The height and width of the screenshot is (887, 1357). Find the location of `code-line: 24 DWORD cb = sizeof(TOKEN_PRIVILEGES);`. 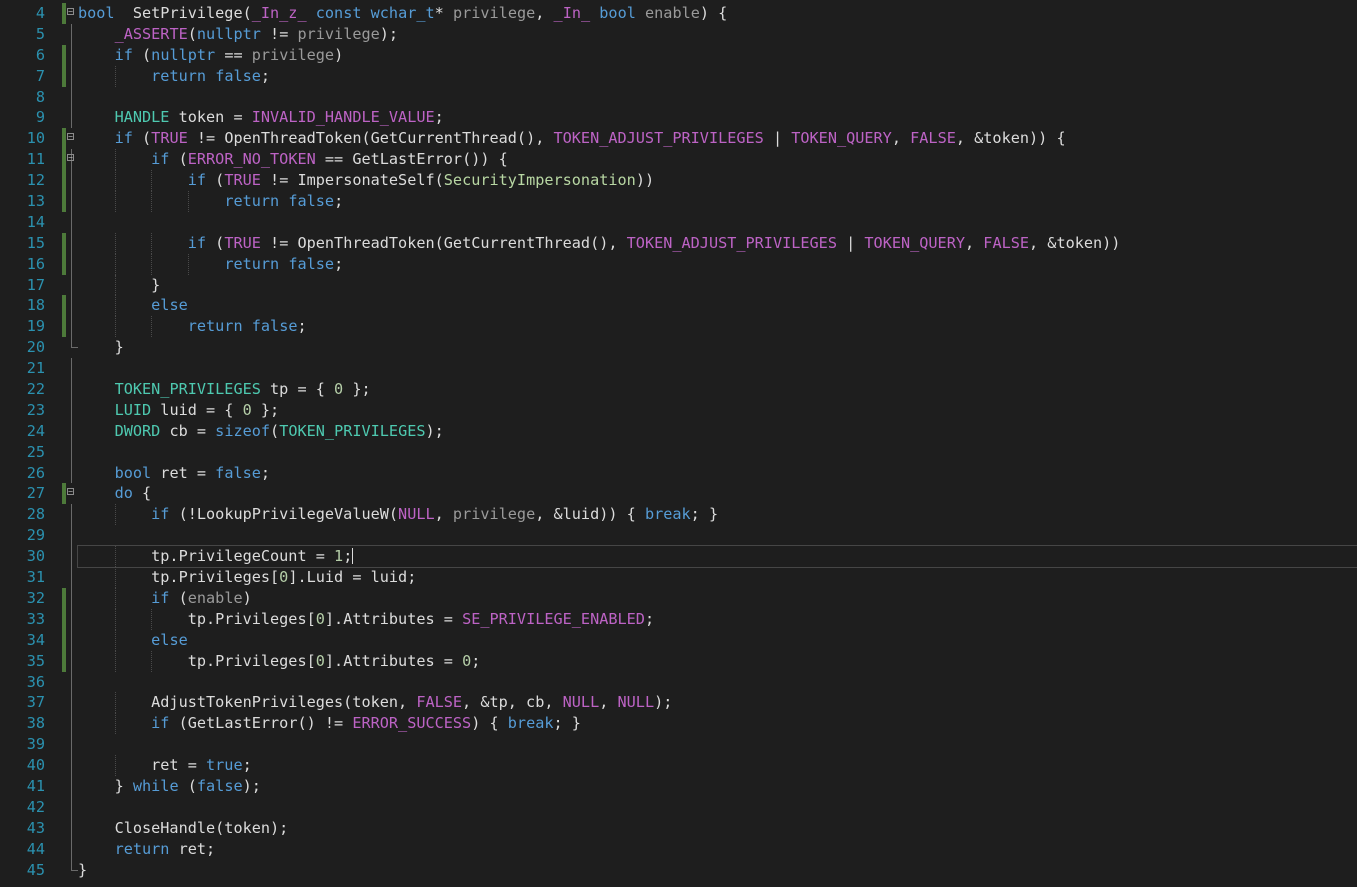

code-line: 24 DWORD cb = sizeof(TOKEN_PRIVILEGES); is located at coordinates (678, 431).